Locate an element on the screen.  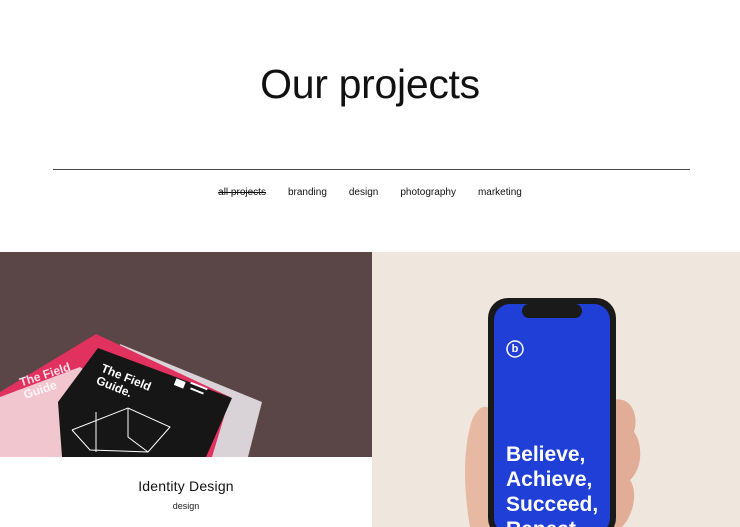
filter-photography: photography is located at coordinates (428, 193).